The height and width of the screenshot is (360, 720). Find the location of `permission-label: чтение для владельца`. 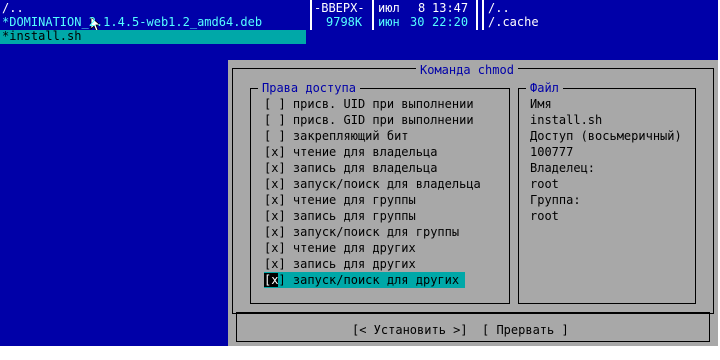

permission-label: чтение для владельца is located at coordinates (365, 152).